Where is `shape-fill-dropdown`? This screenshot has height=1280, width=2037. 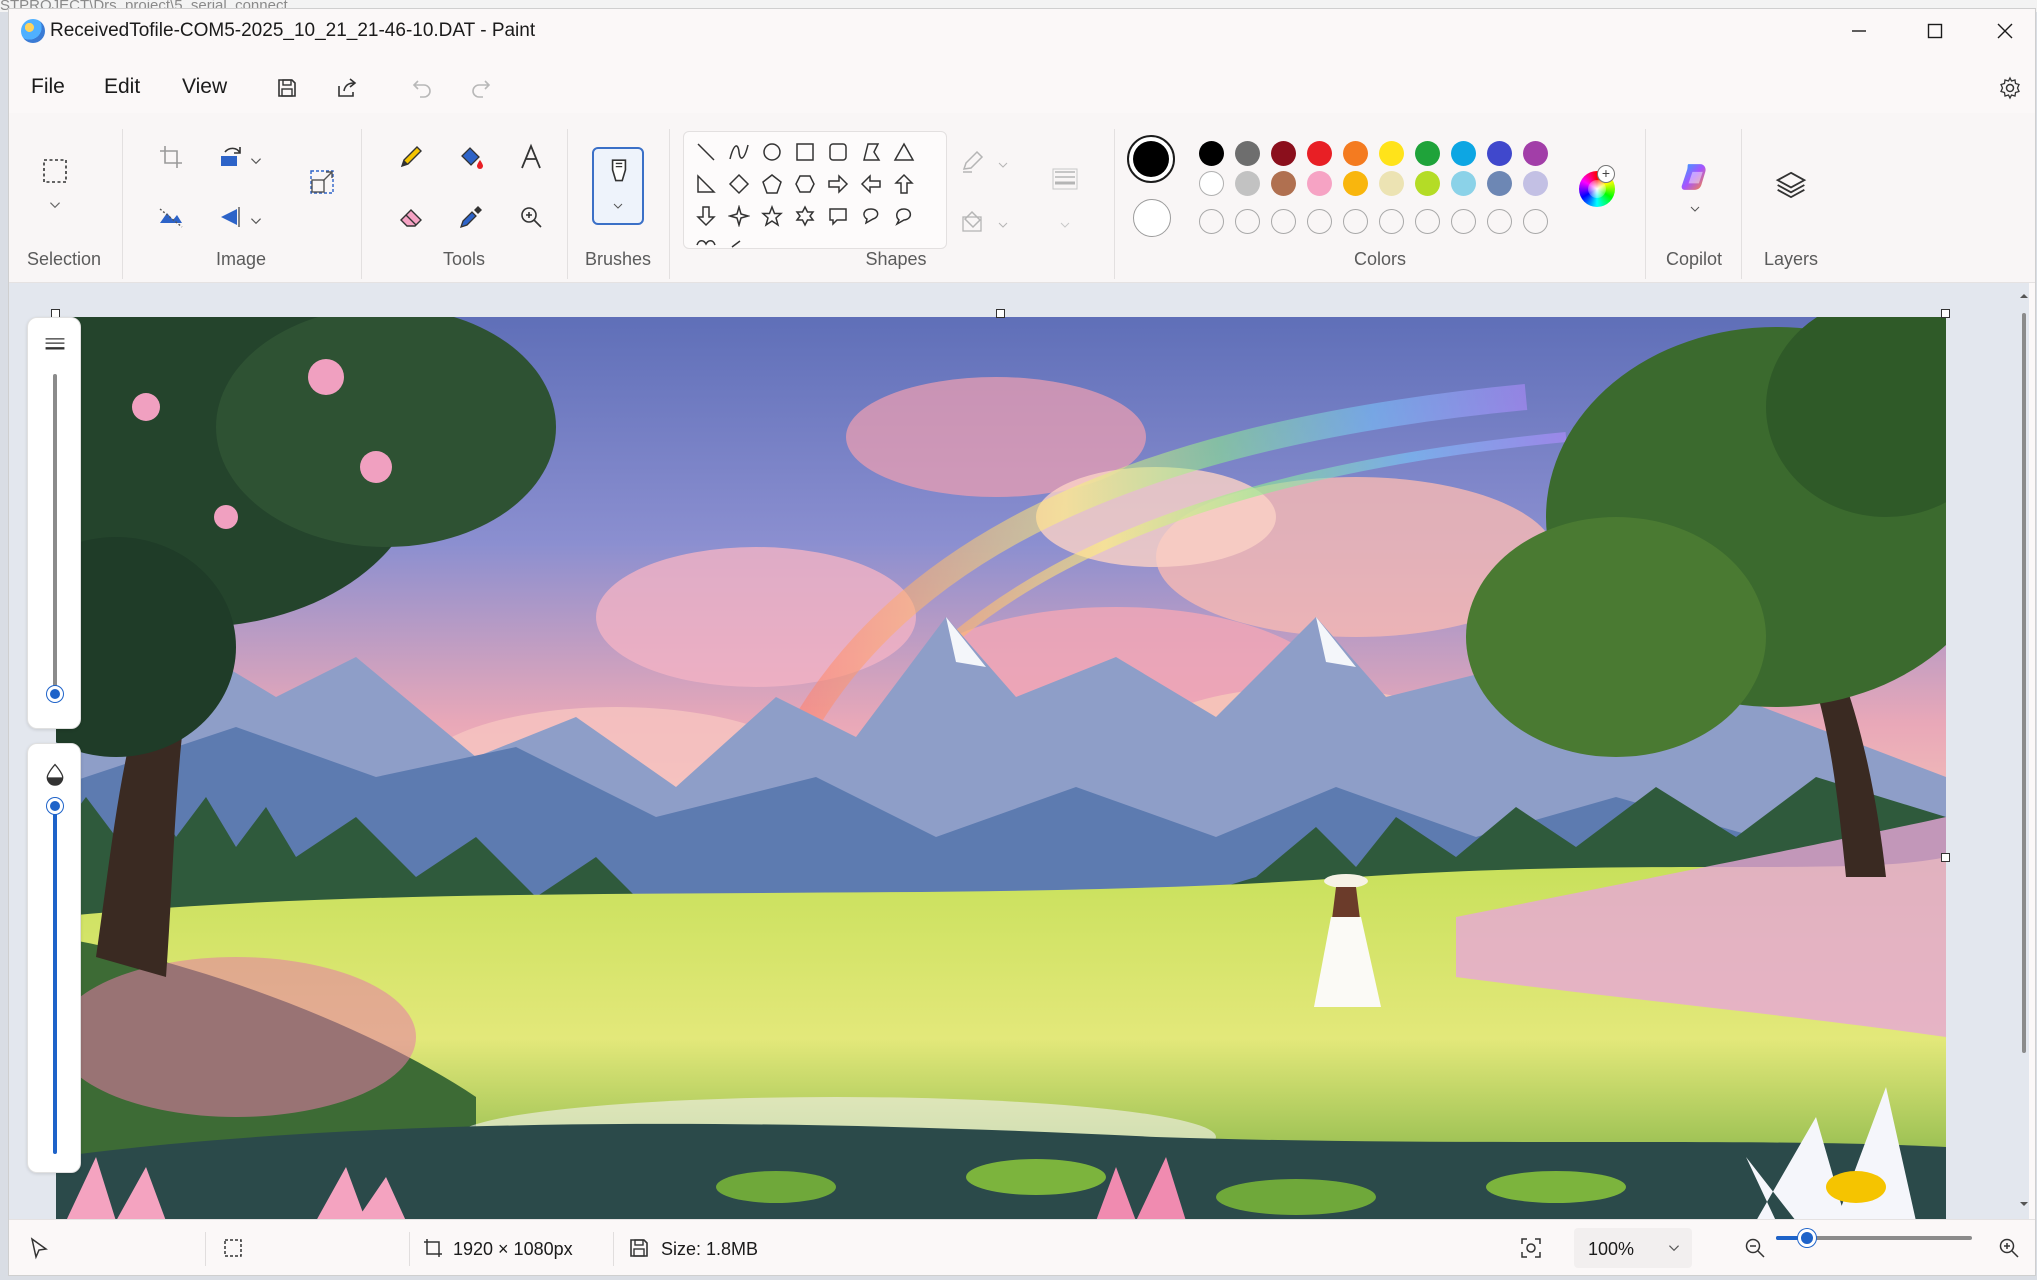
shape-fill-dropdown is located at coordinates (1003, 225).